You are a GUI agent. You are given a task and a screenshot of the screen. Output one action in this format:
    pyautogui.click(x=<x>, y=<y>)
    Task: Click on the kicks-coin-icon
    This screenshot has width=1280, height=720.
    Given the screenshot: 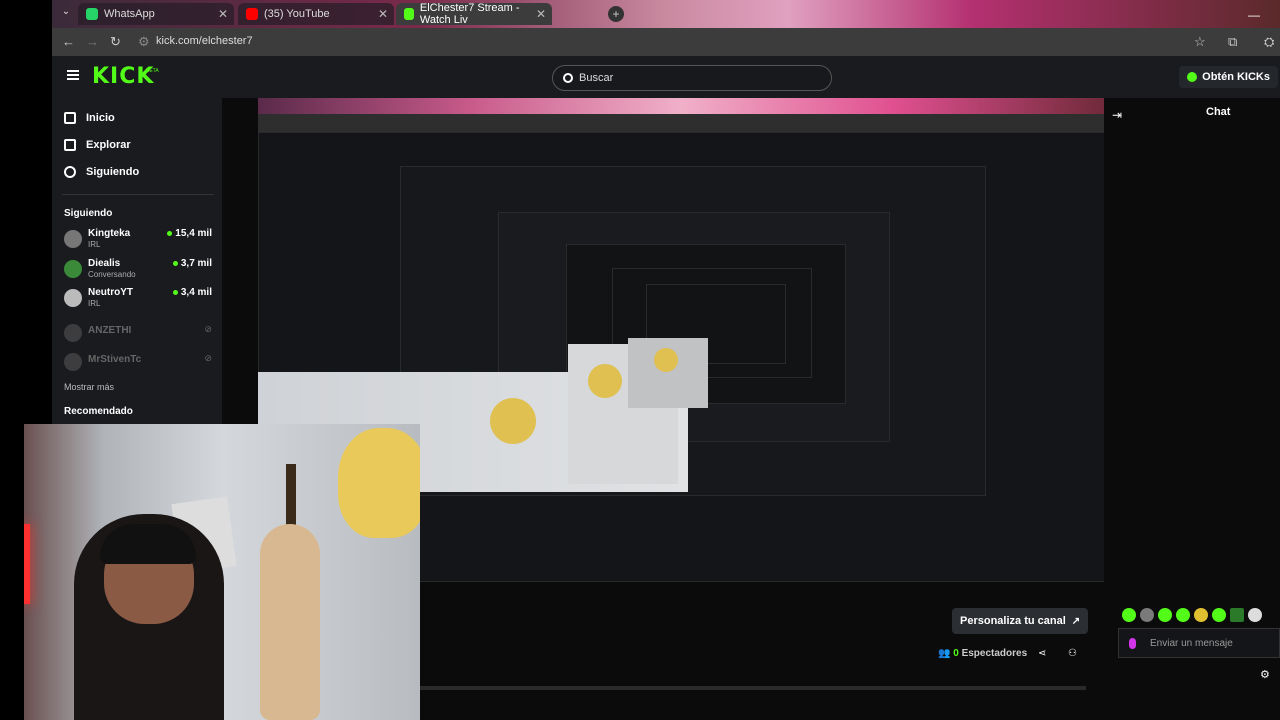 What is the action you would take?
    pyautogui.click(x=1192, y=77)
    